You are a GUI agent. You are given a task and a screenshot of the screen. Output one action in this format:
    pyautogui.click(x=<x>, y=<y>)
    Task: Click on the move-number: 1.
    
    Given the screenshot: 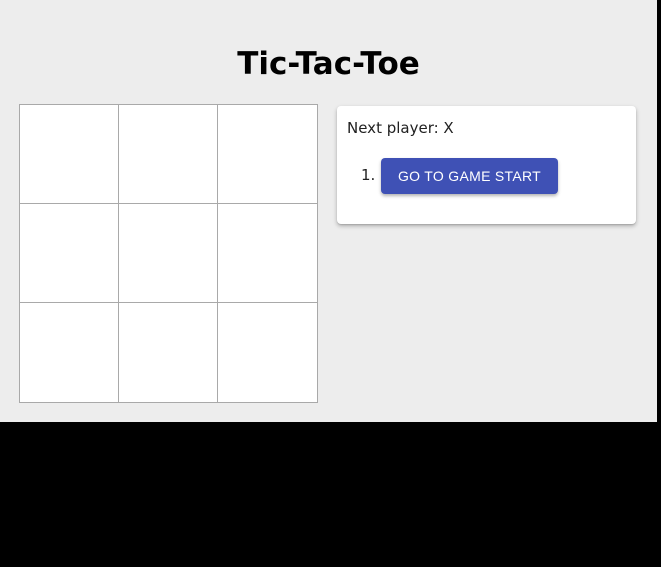 What is the action you would take?
    pyautogui.click(x=368, y=175)
    